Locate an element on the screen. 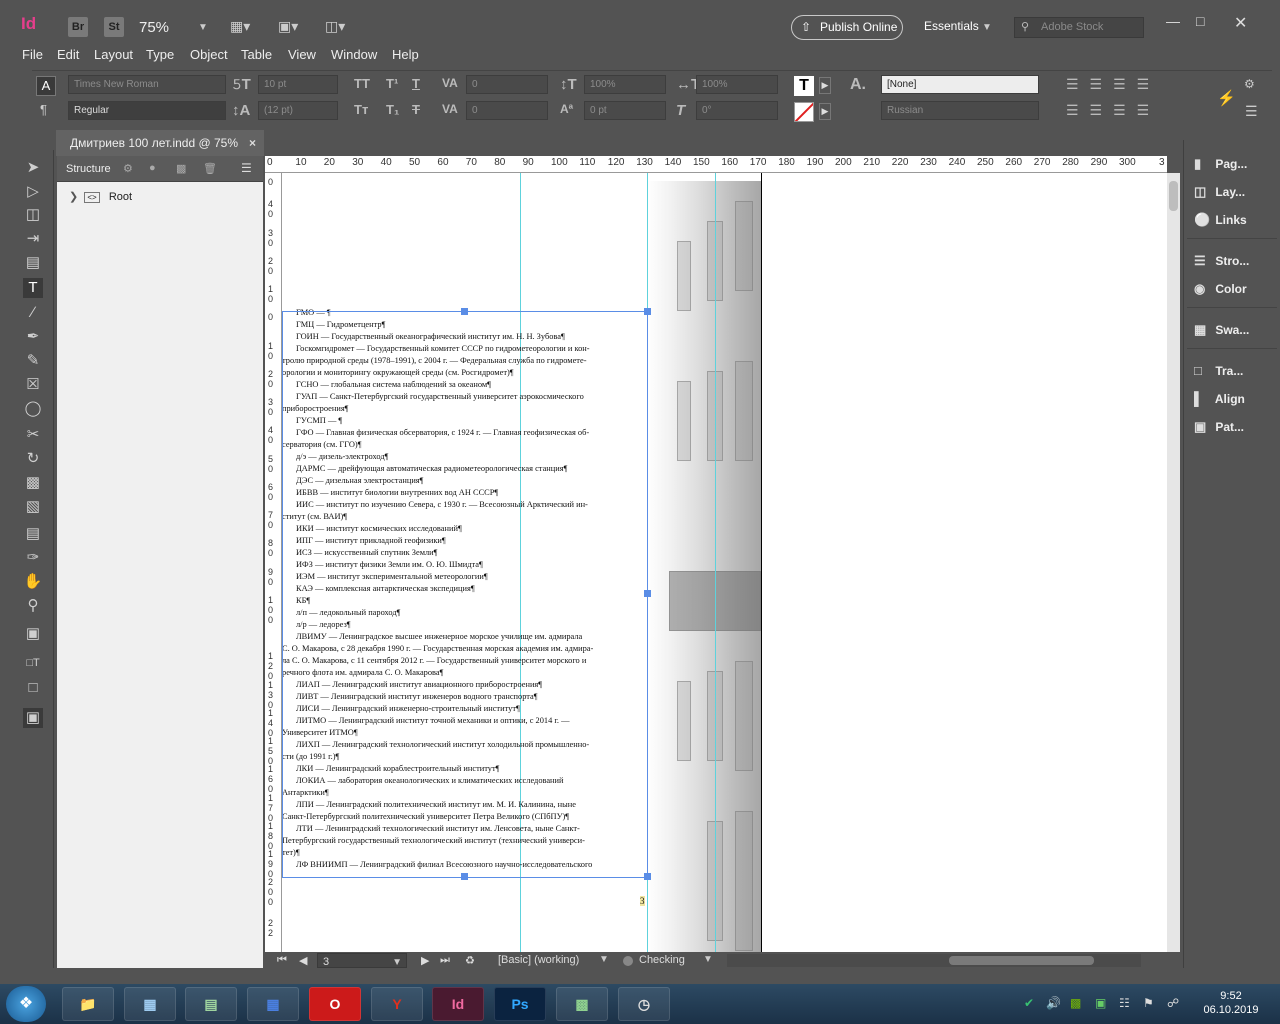 This screenshot has width=1280, height=1024. new-element-icon: ▩ is located at coordinates (181, 168).